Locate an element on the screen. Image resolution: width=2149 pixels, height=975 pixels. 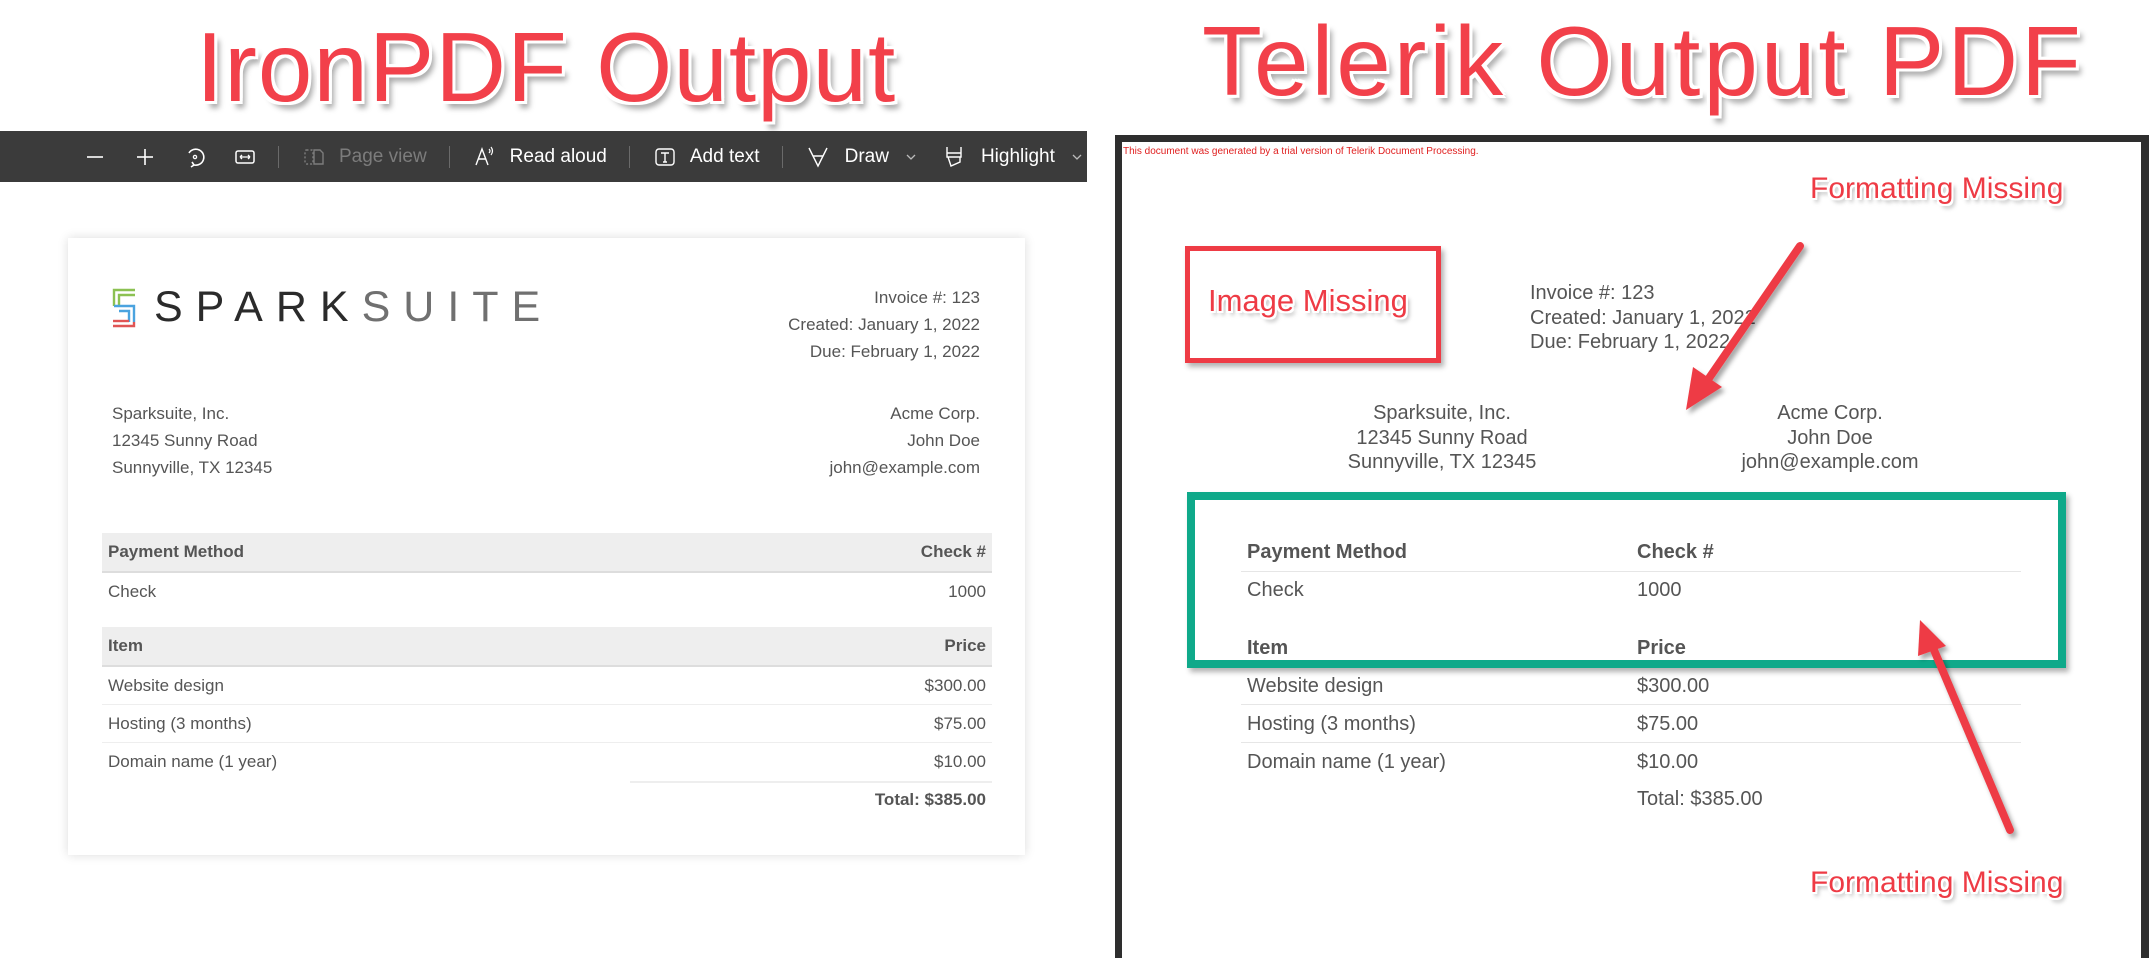
total-divider is located at coordinates (811, 782).